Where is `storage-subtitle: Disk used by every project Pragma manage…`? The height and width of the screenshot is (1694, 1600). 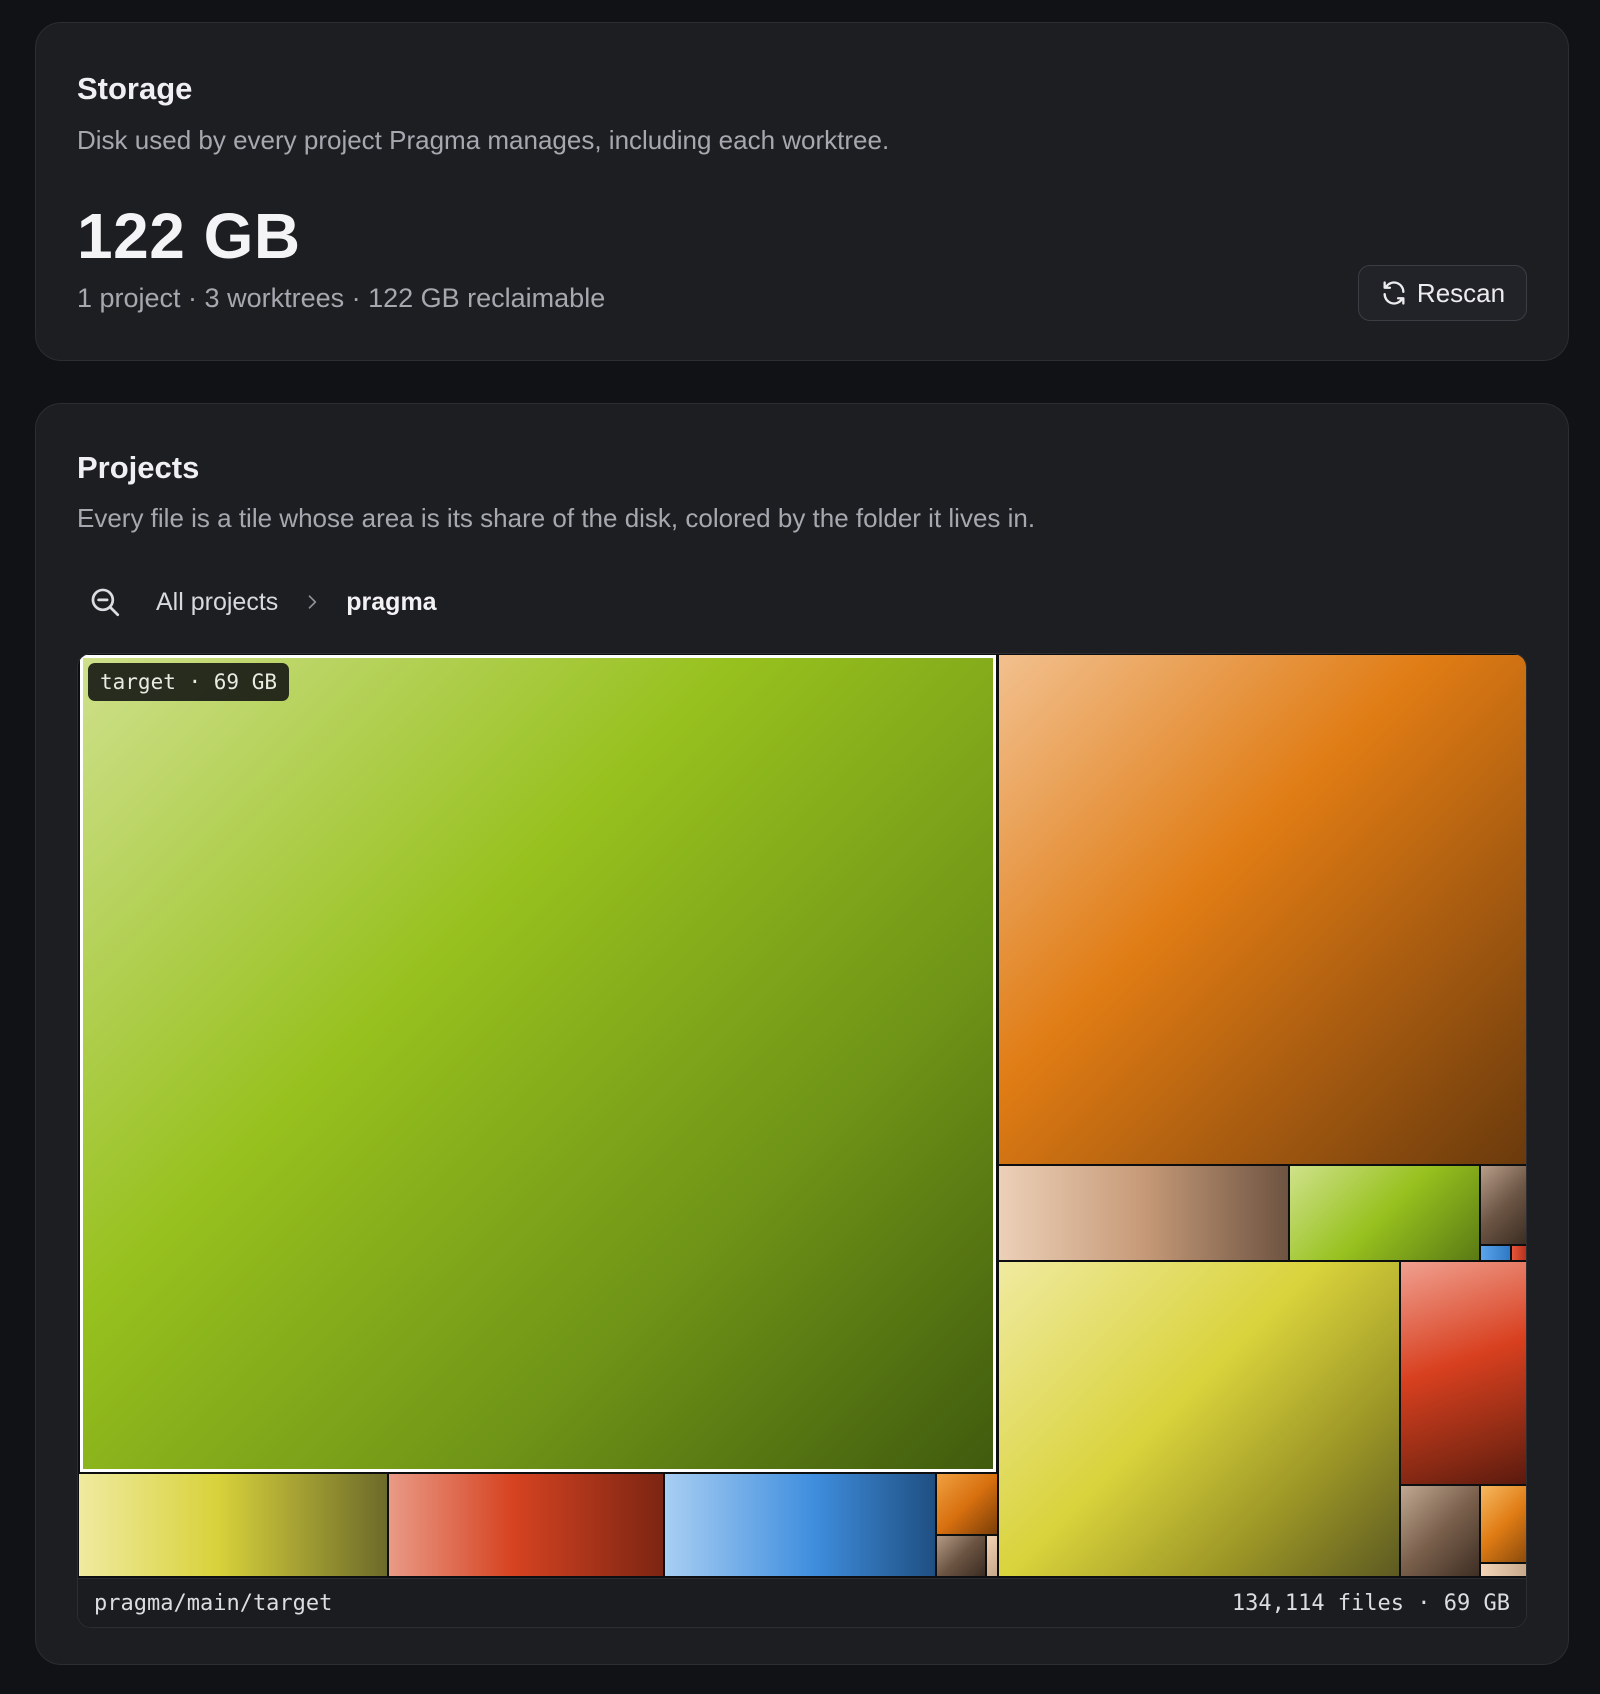 storage-subtitle: Disk used by every project Pragma manage… is located at coordinates (483, 140).